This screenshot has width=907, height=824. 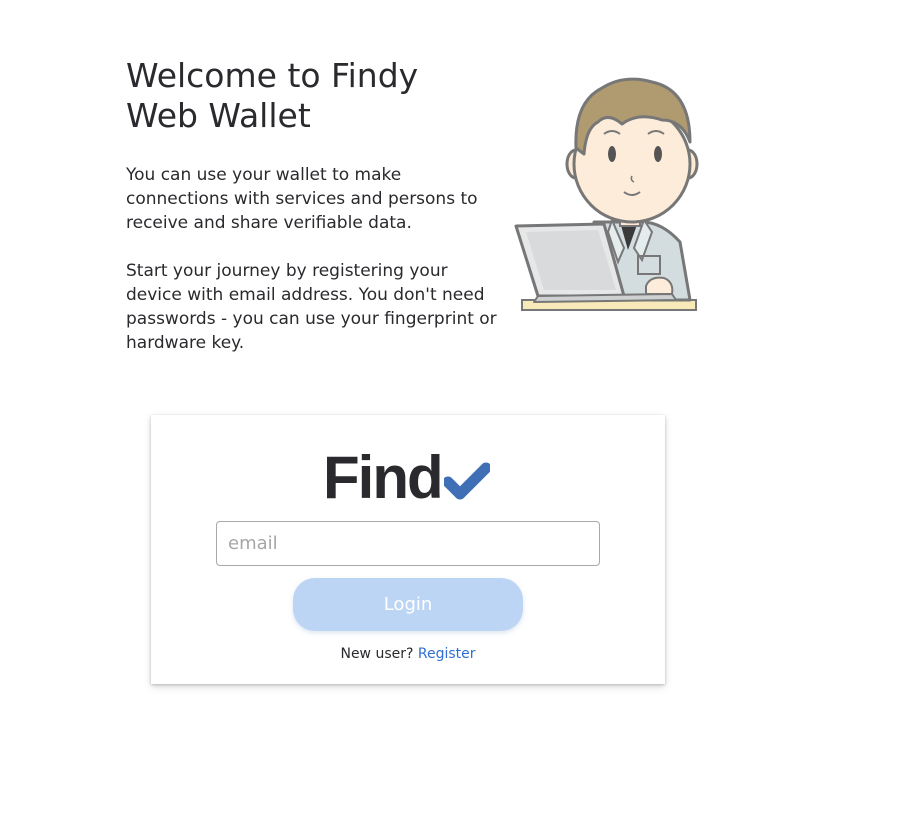 I want to click on register-prompt: New user? Register, so click(x=408, y=654).